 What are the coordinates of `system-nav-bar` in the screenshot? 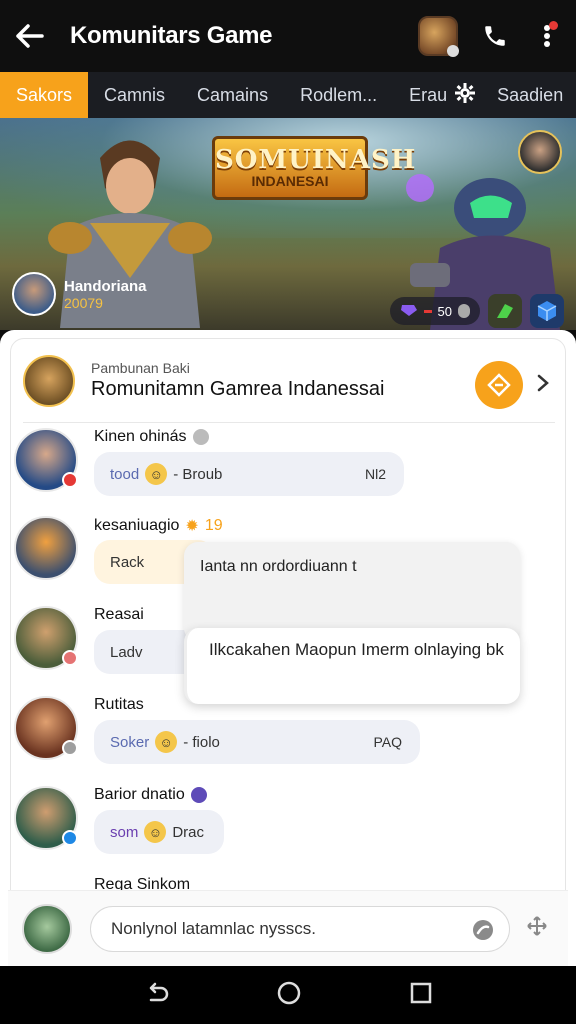 It's located at (288, 995).